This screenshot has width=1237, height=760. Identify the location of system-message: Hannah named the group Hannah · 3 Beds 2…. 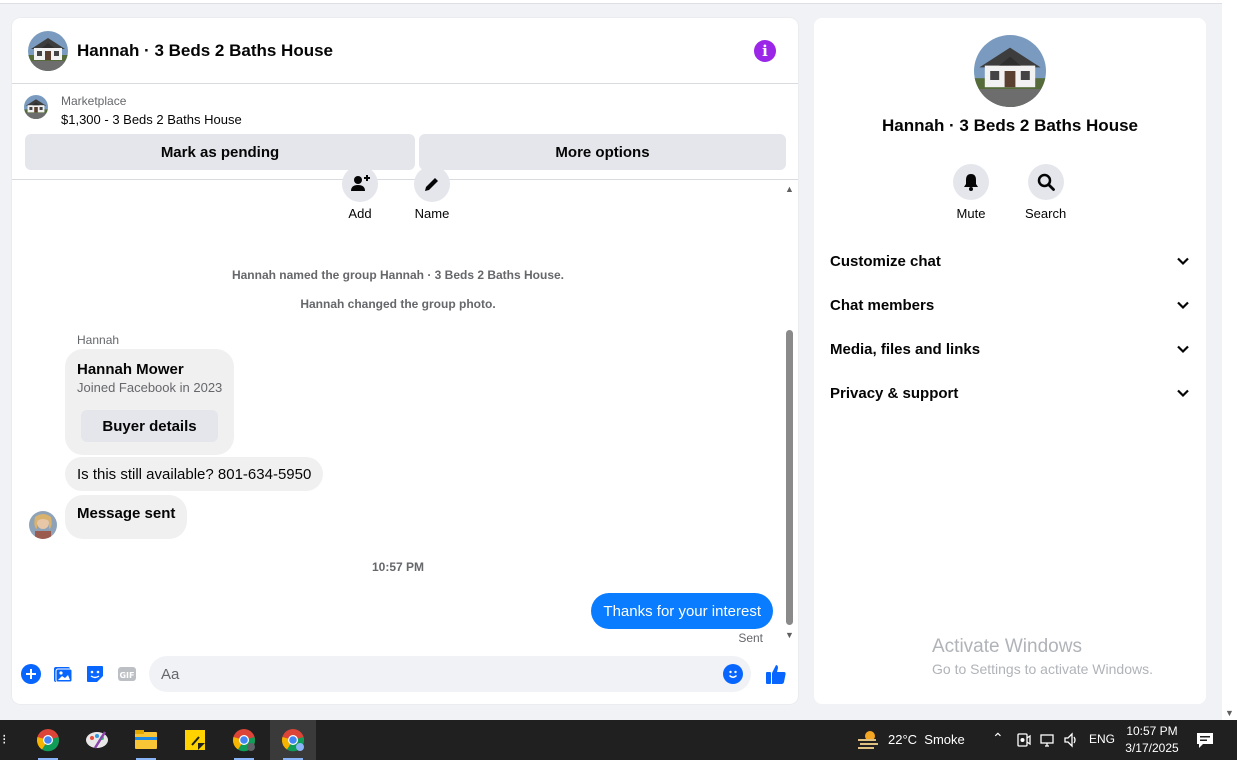
(398, 275).